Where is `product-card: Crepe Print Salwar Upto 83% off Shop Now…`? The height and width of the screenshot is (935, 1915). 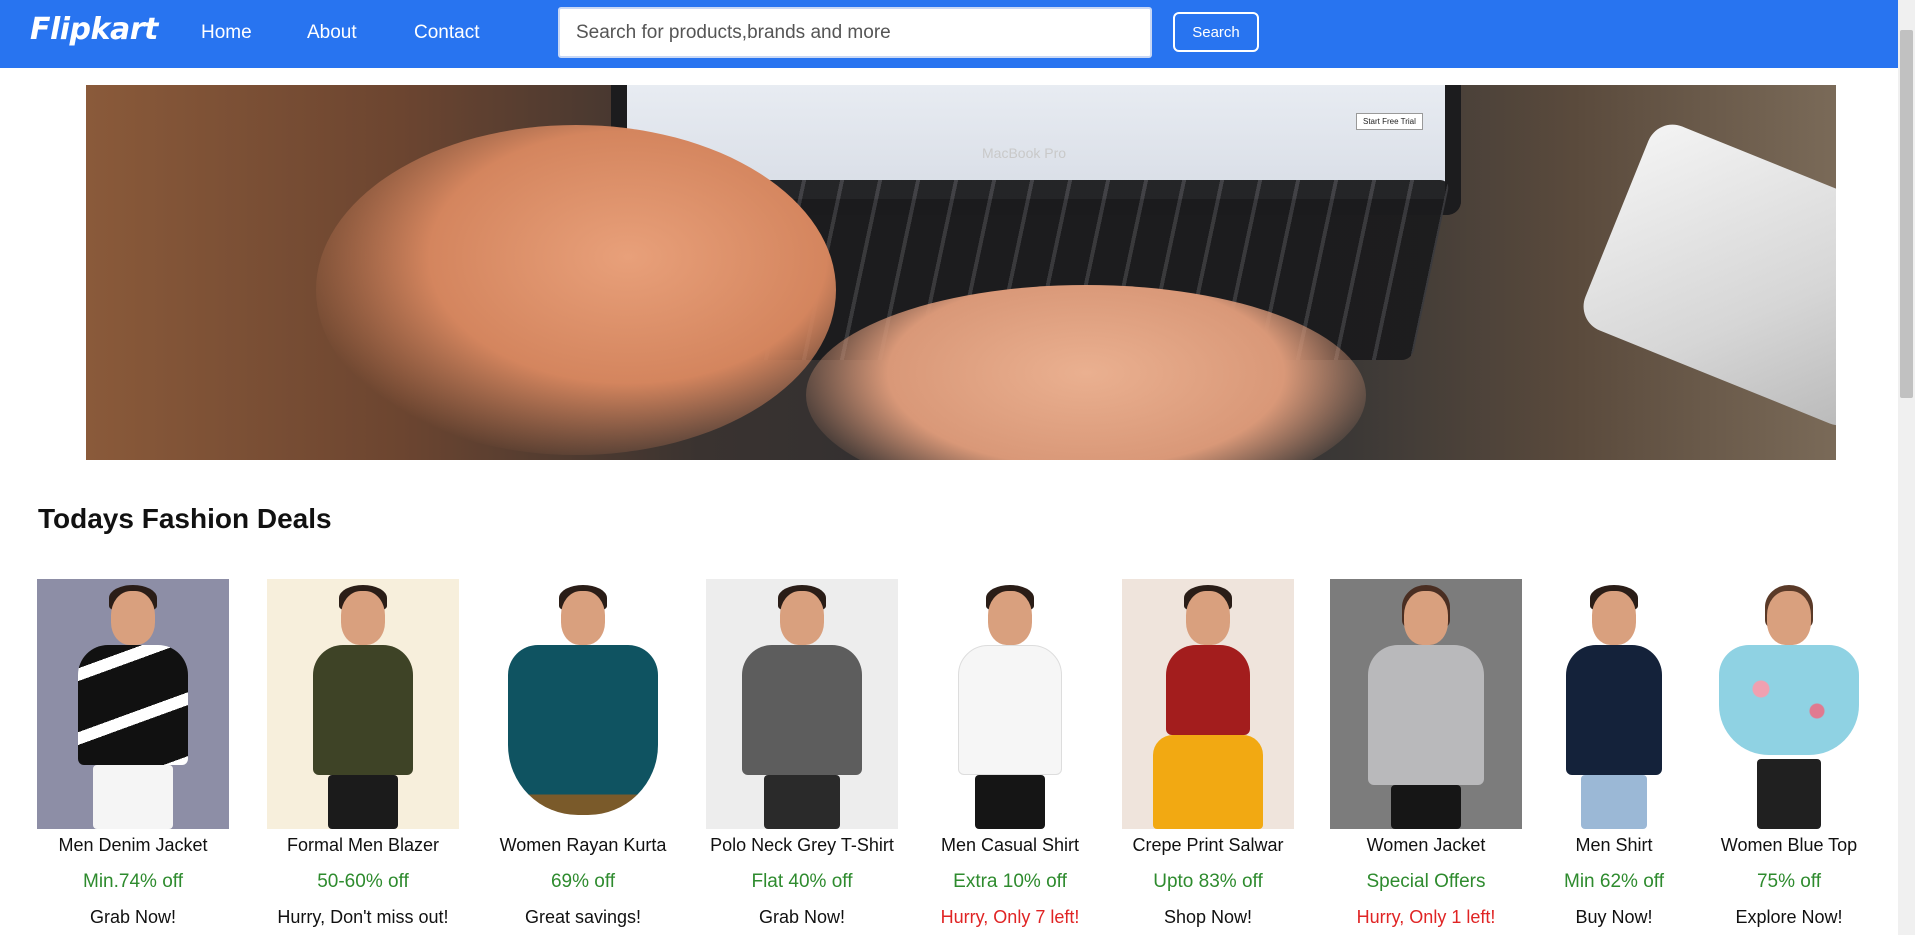
product-card: Crepe Print Salwar Upto 83% off Shop Now… is located at coordinates (1208, 753).